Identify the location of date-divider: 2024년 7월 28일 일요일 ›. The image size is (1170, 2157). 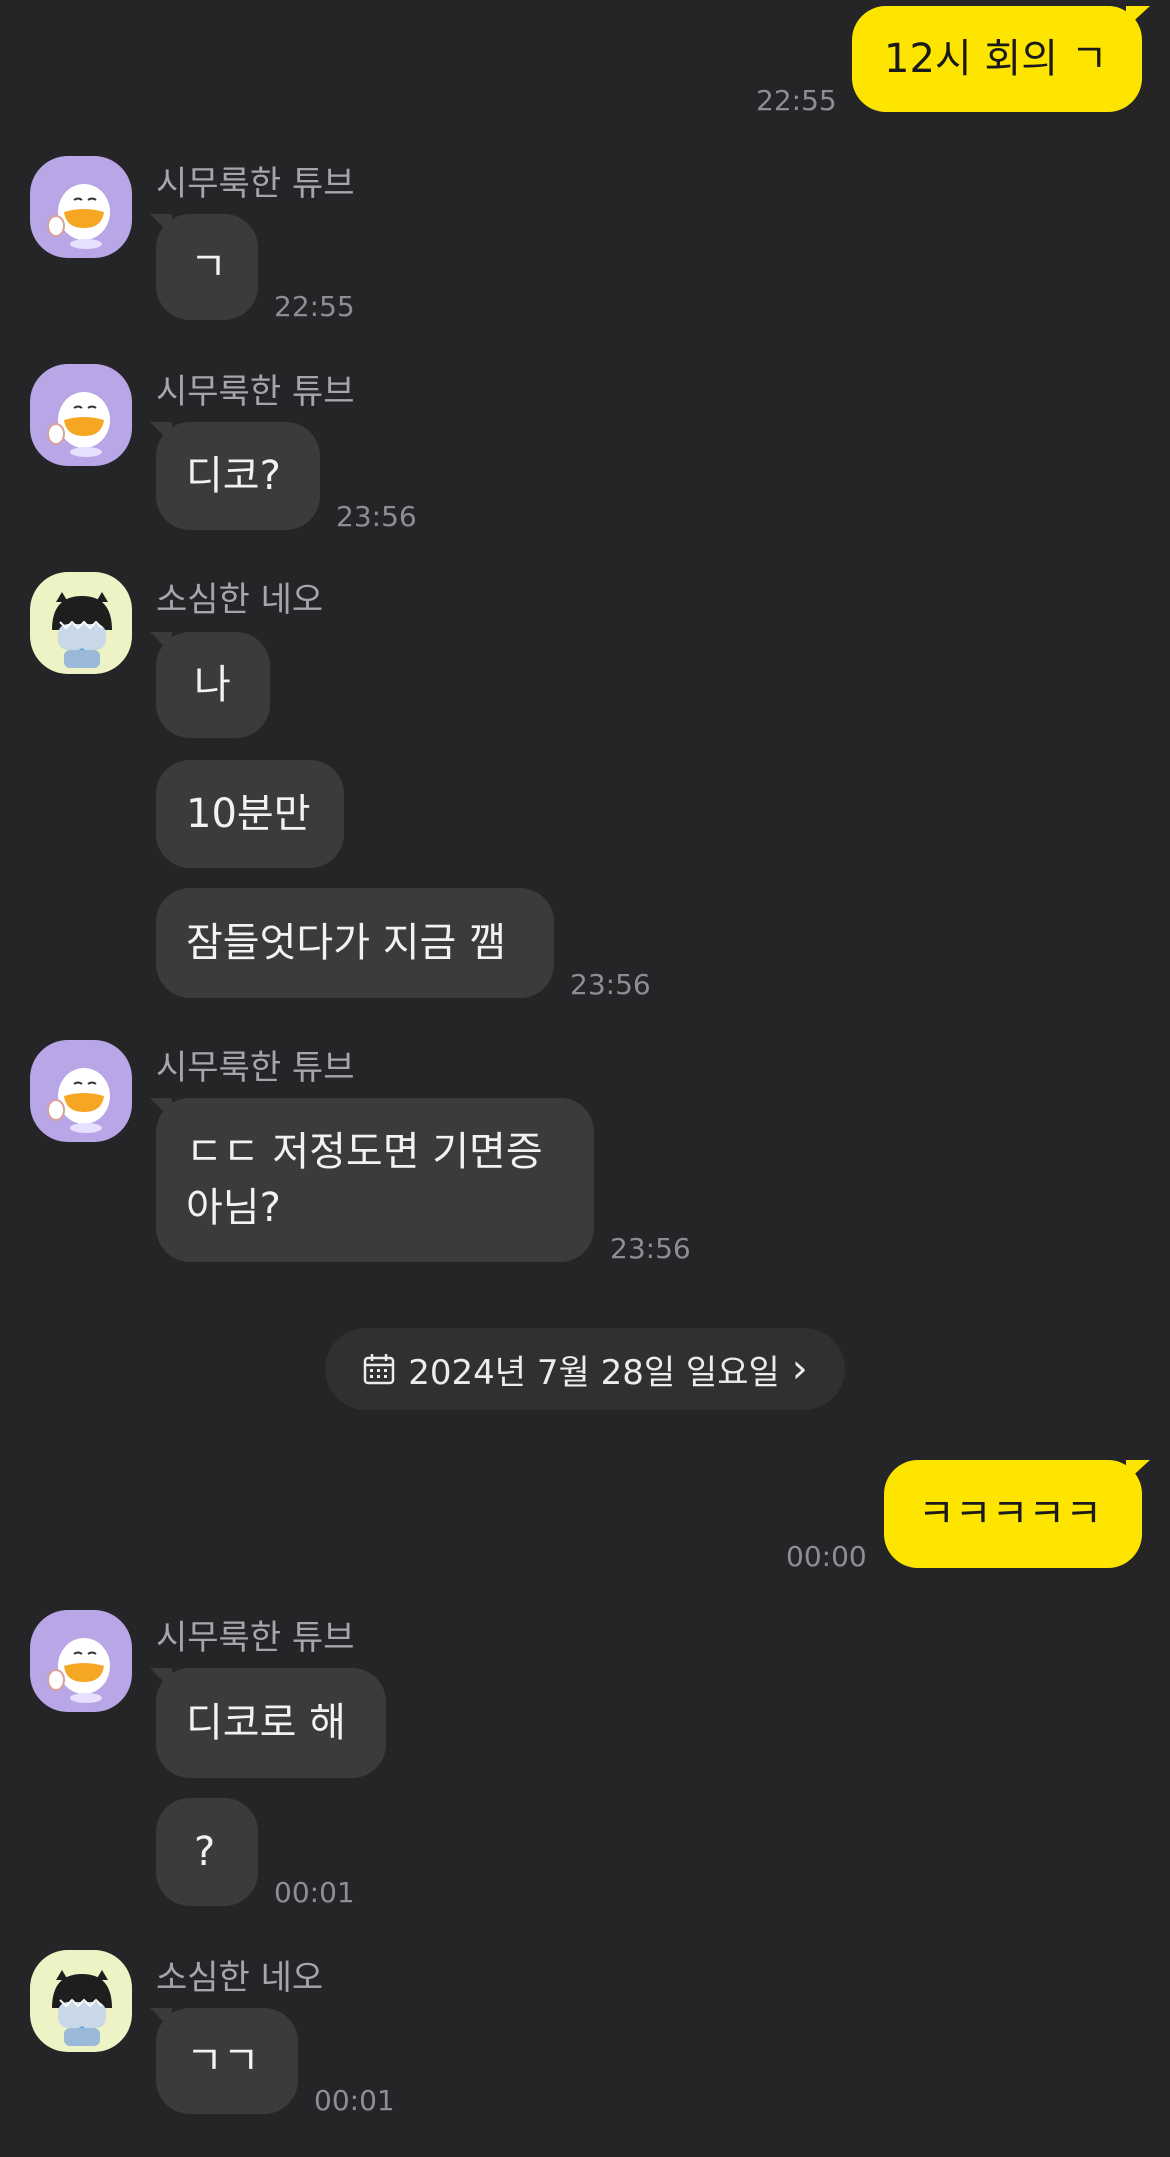
(585, 1369).